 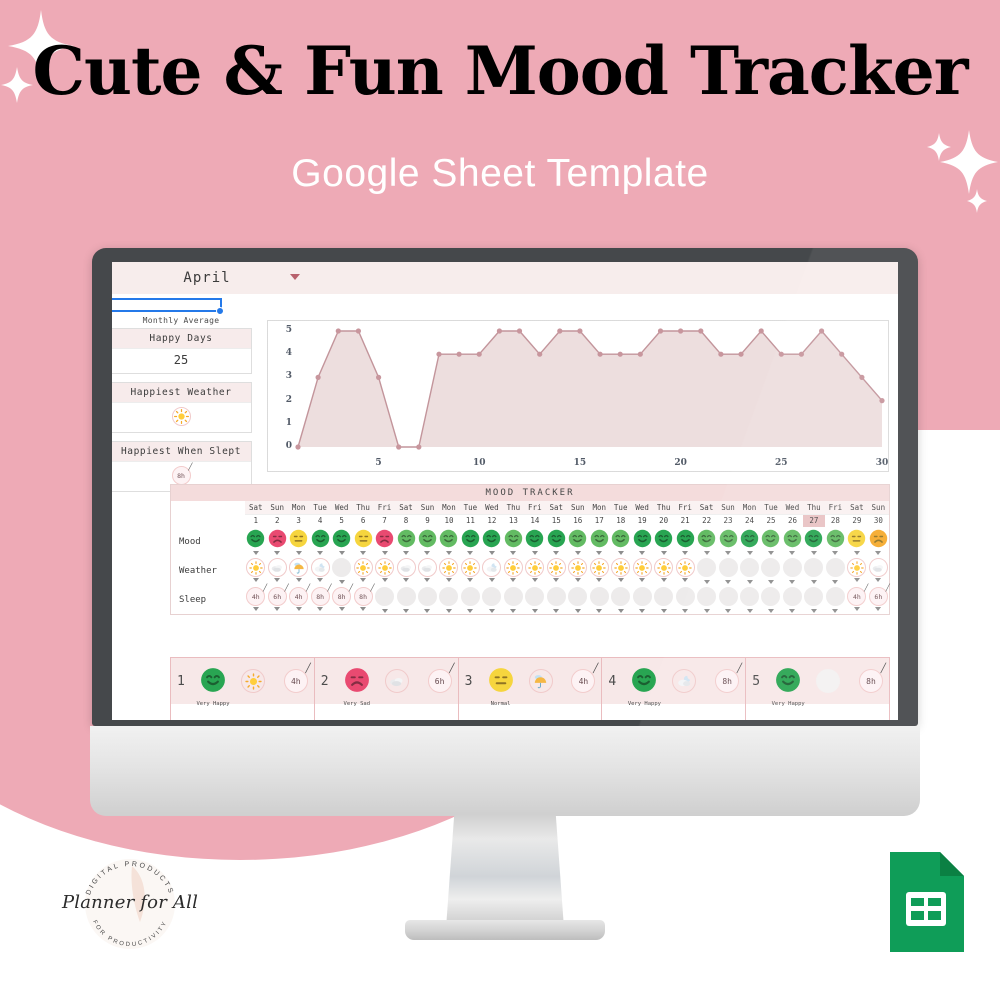 I want to click on day-number-cell: 2, so click(x=276, y=521).